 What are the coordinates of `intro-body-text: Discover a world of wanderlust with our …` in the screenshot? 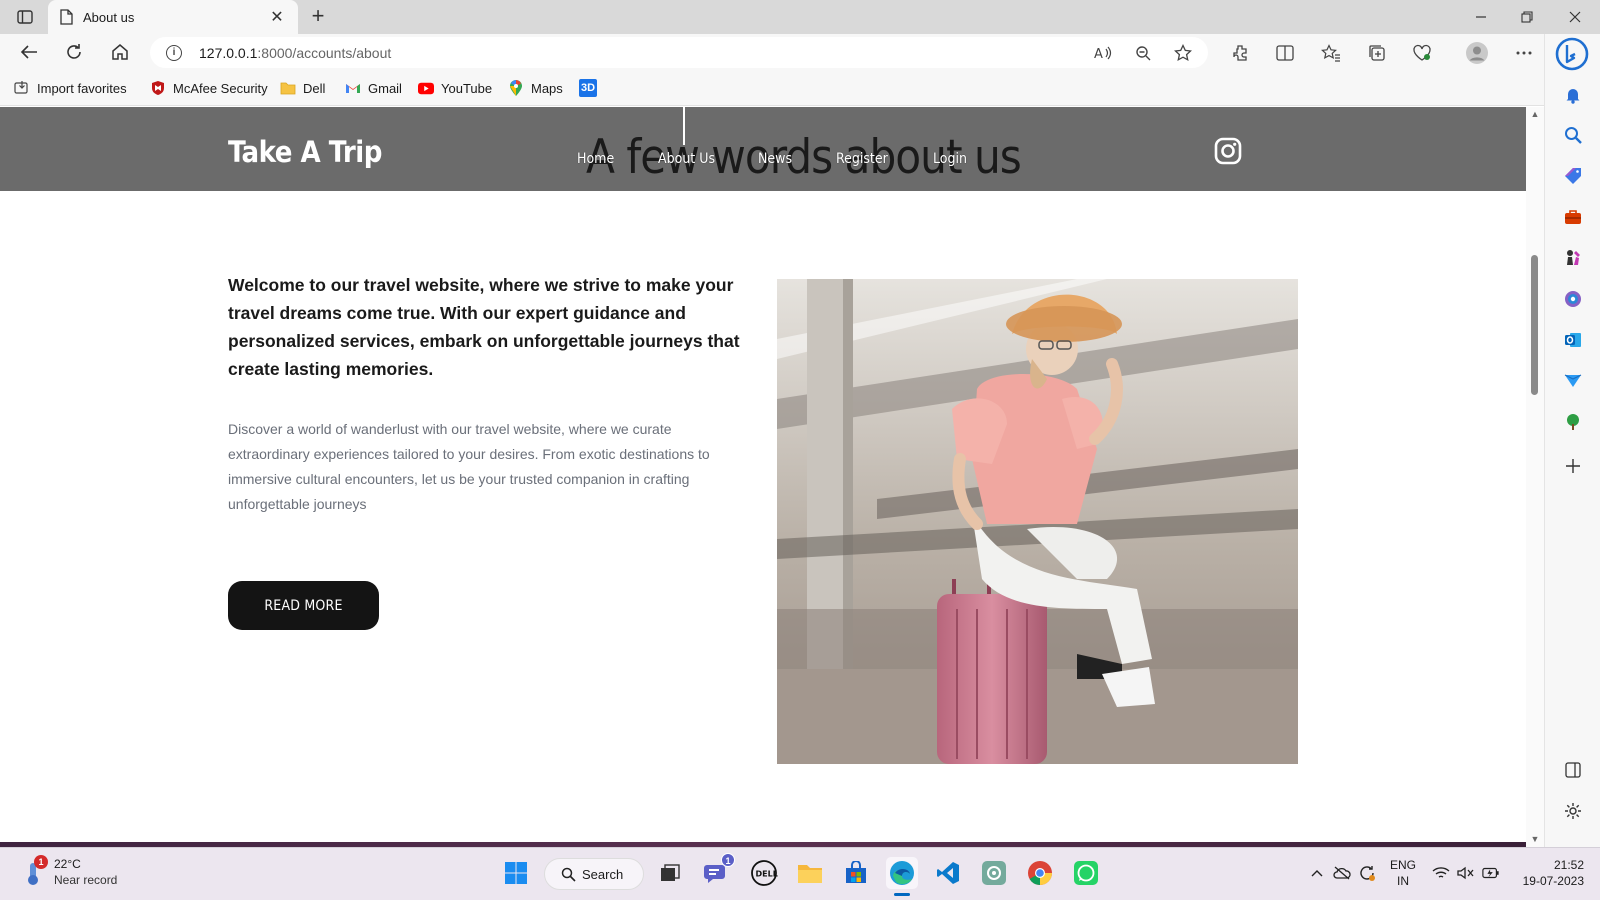 It's located at (469, 466).